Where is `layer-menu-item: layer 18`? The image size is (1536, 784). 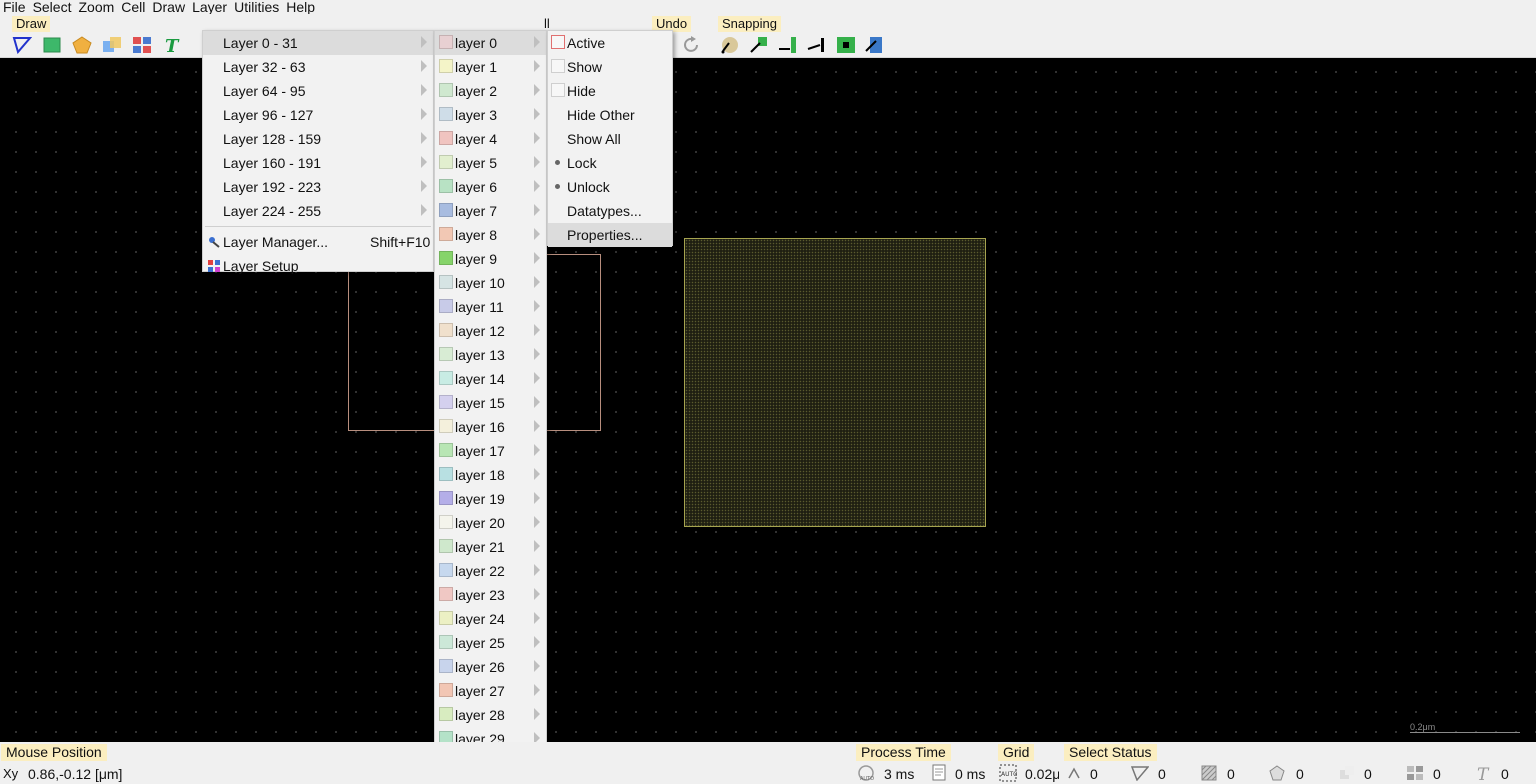 layer-menu-item: layer 18 is located at coordinates (490, 475).